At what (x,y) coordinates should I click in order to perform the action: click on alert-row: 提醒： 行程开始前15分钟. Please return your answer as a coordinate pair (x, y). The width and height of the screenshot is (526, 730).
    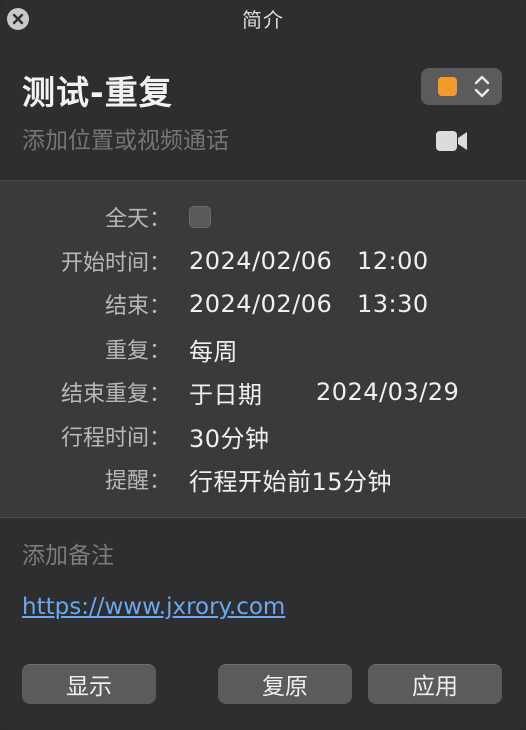
    Looking at the image, I should click on (263, 479).